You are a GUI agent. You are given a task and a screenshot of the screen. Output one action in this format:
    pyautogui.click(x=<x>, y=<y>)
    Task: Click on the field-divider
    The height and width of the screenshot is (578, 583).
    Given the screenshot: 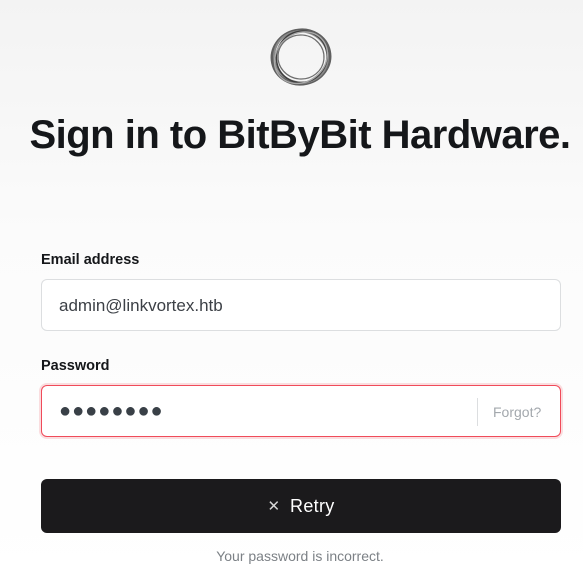 What is the action you would take?
    pyautogui.click(x=477, y=412)
    